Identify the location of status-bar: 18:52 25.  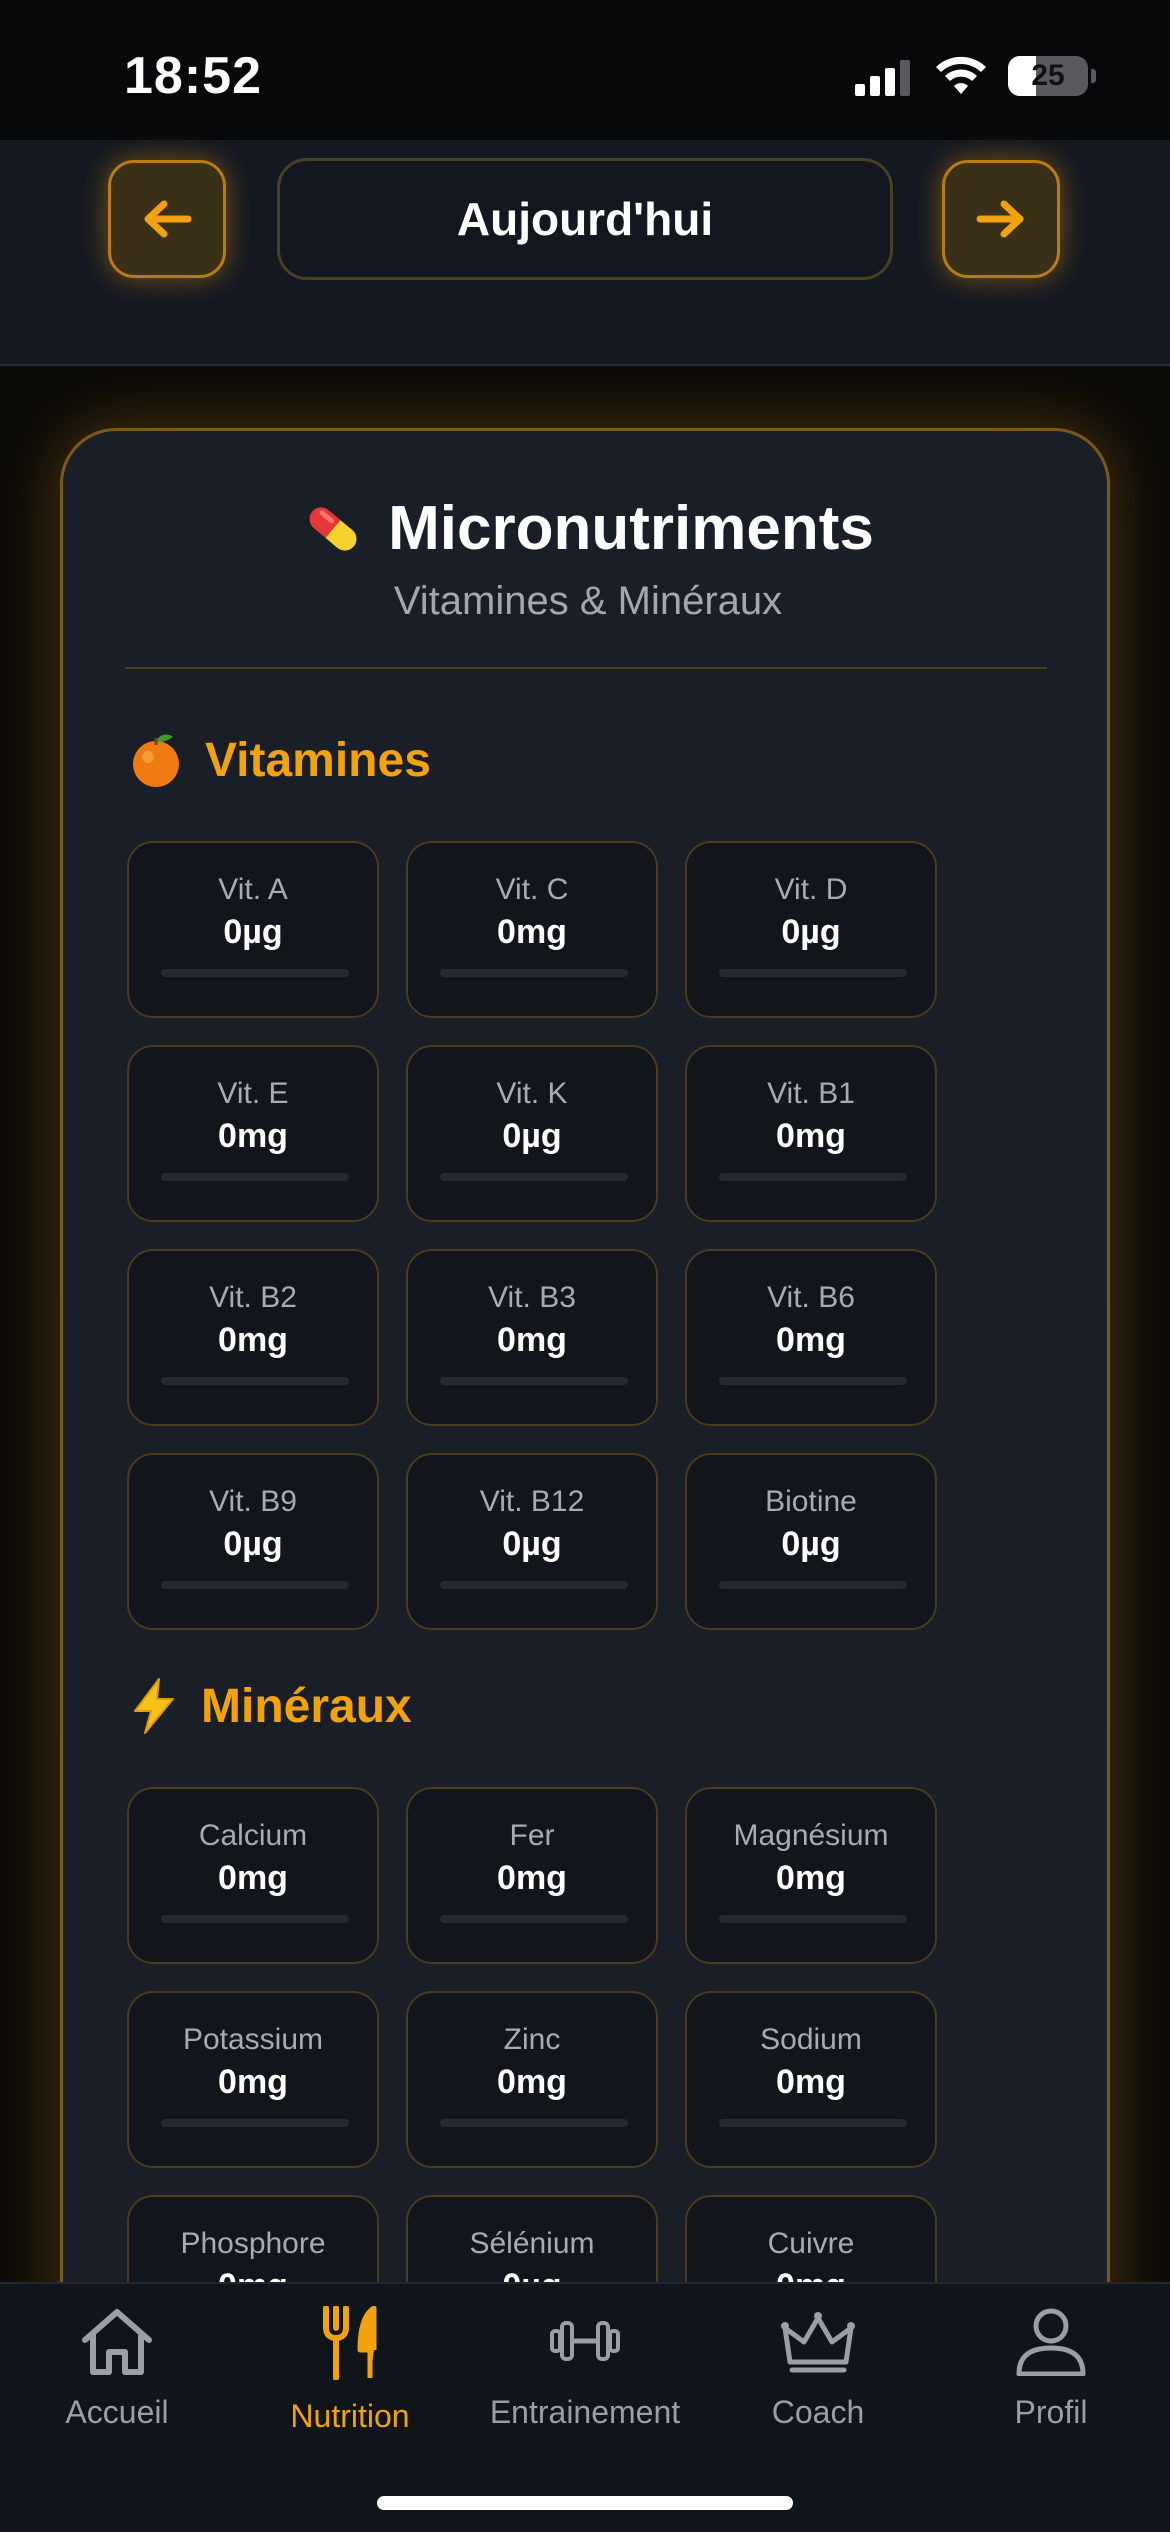
(585, 70).